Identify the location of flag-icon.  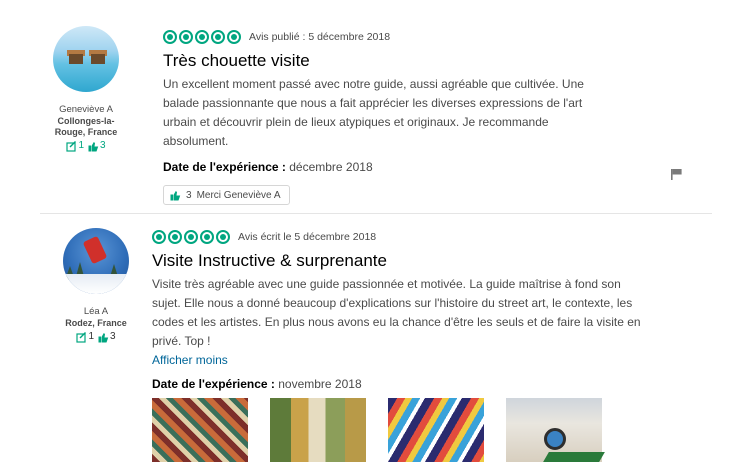
(677, 174).